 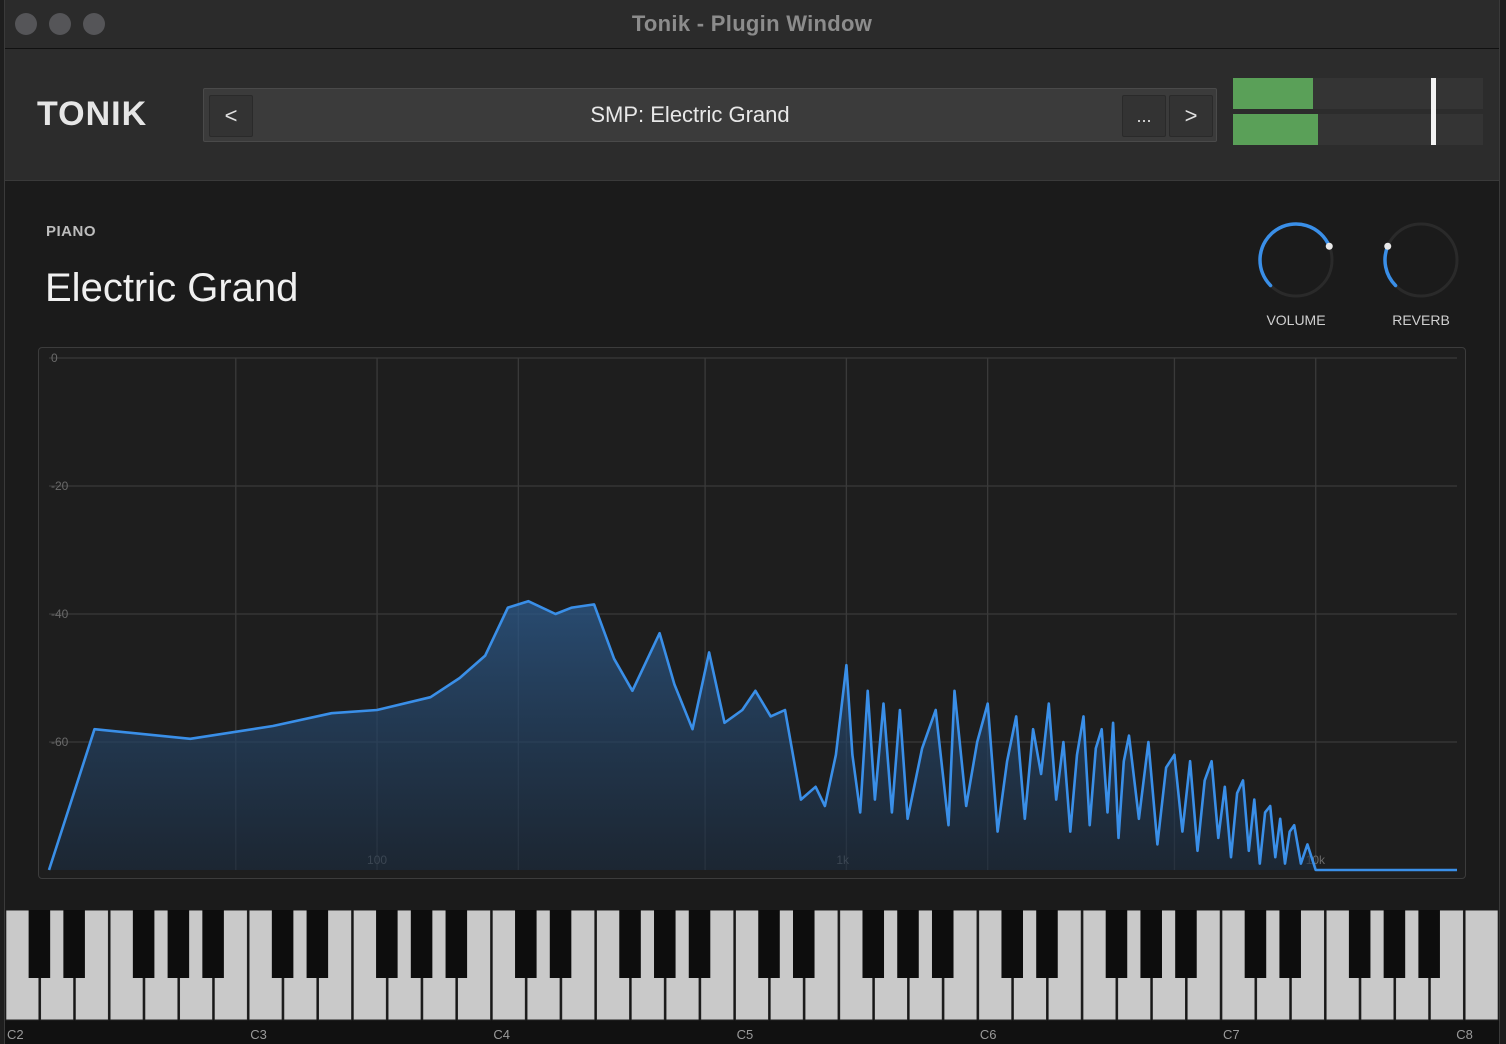 I want to click on reverb-knob-arc, so click(x=1390, y=266).